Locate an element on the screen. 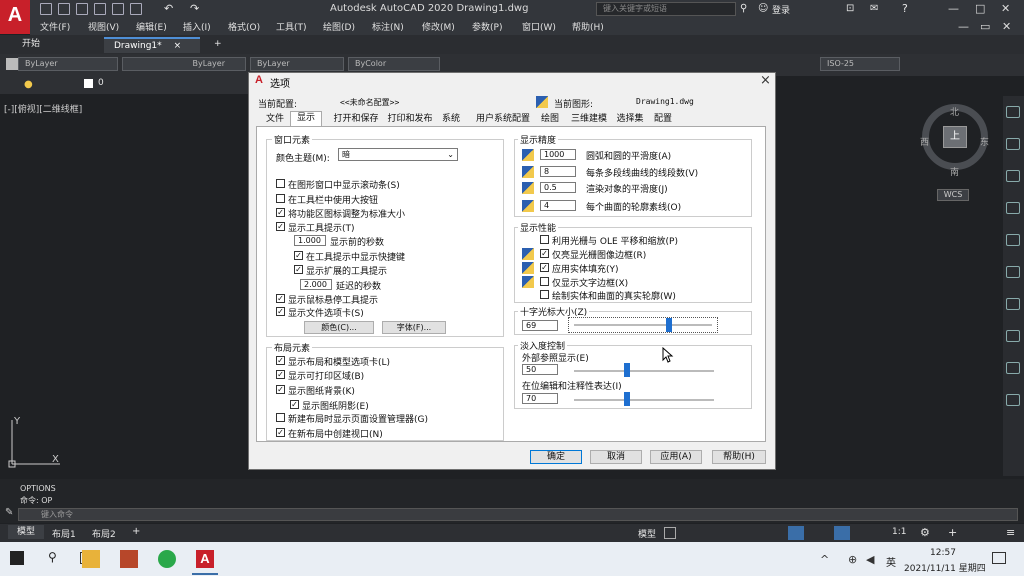  menu-modify: 修改(M) is located at coordinates (438, 26).